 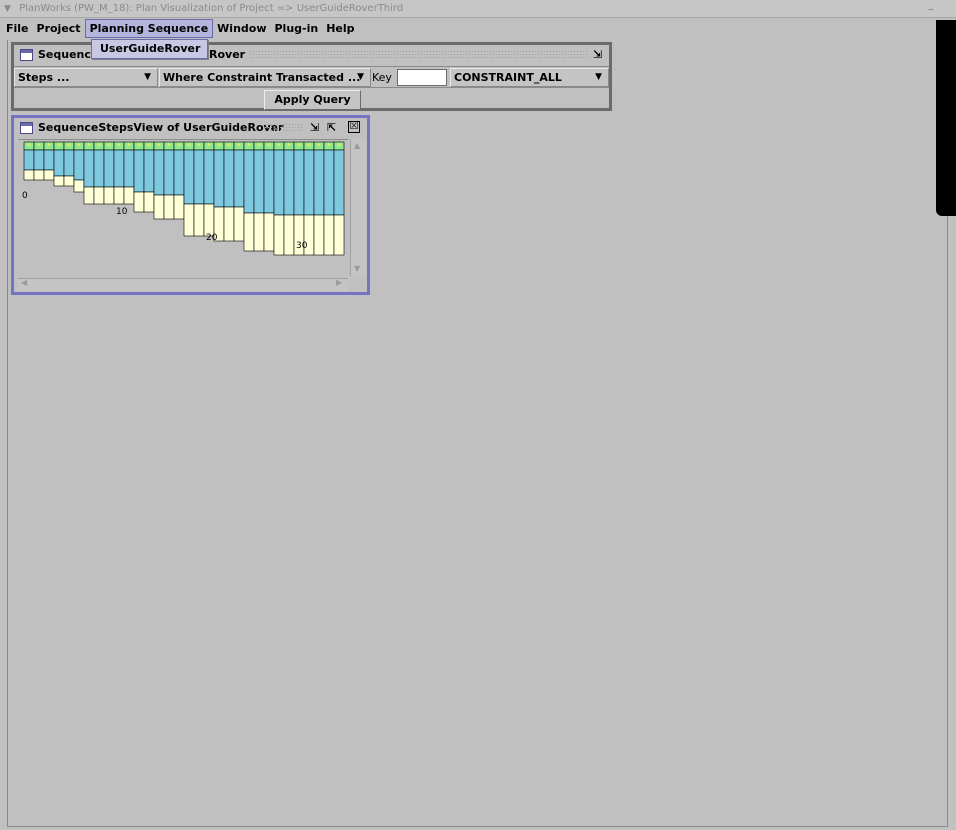 I want to click on menu-item-userguiderover: UserGuideRover, so click(x=150, y=48).